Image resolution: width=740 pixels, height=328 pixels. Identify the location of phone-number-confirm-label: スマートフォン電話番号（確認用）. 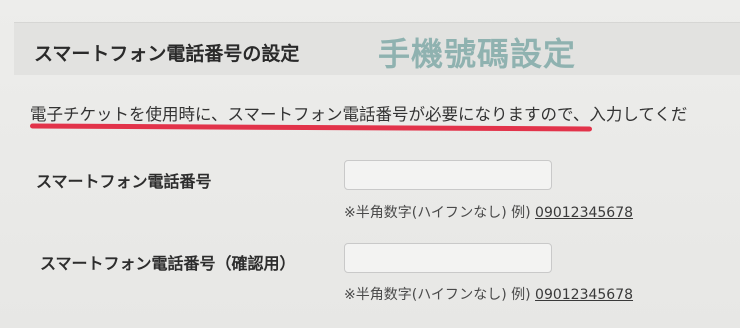
(168, 263).